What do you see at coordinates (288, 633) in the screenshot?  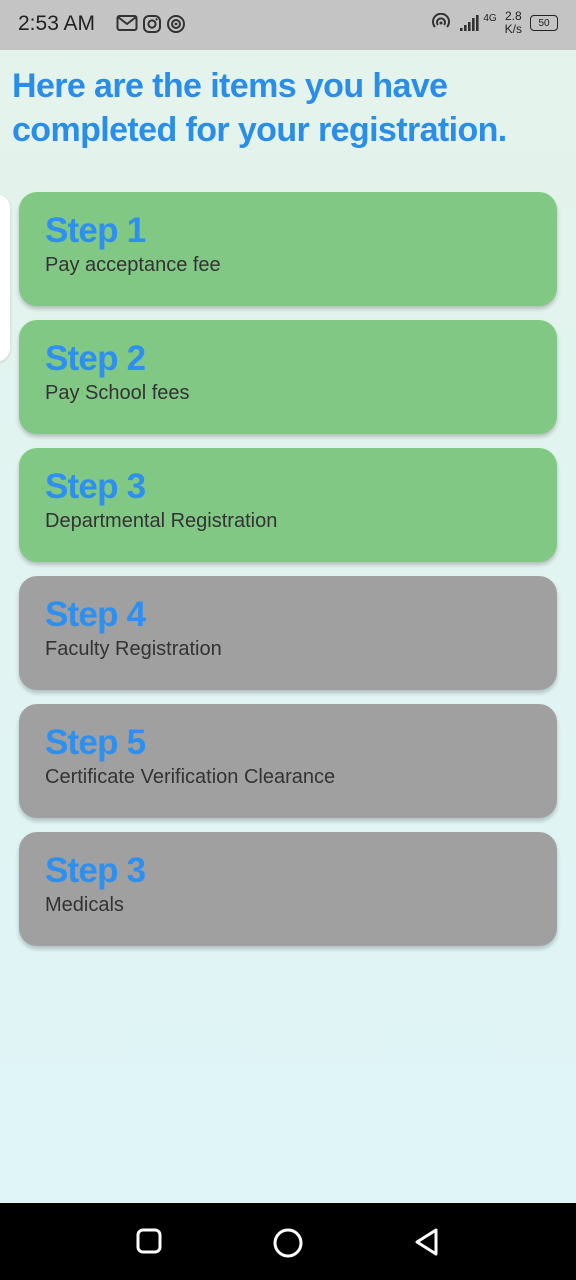 I see `step-card: Step 4 Faculty Registration` at bounding box center [288, 633].